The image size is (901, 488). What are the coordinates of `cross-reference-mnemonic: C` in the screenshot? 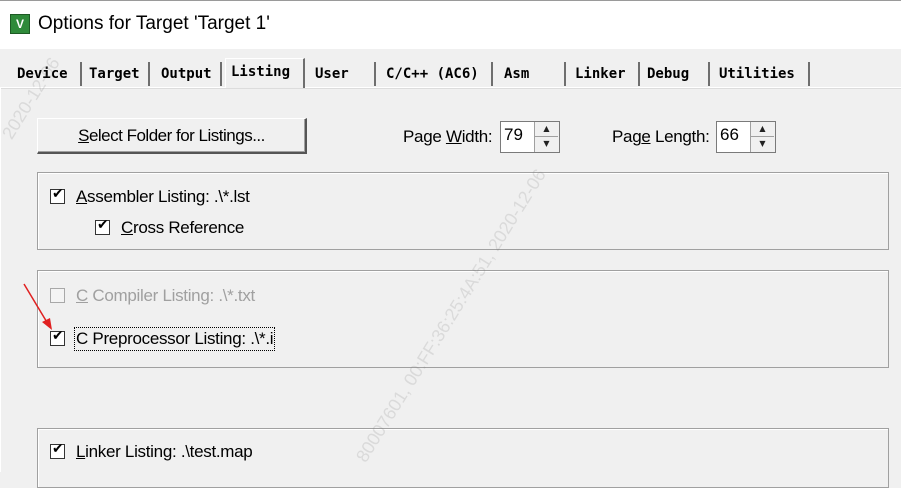 It's located at (127, 227).